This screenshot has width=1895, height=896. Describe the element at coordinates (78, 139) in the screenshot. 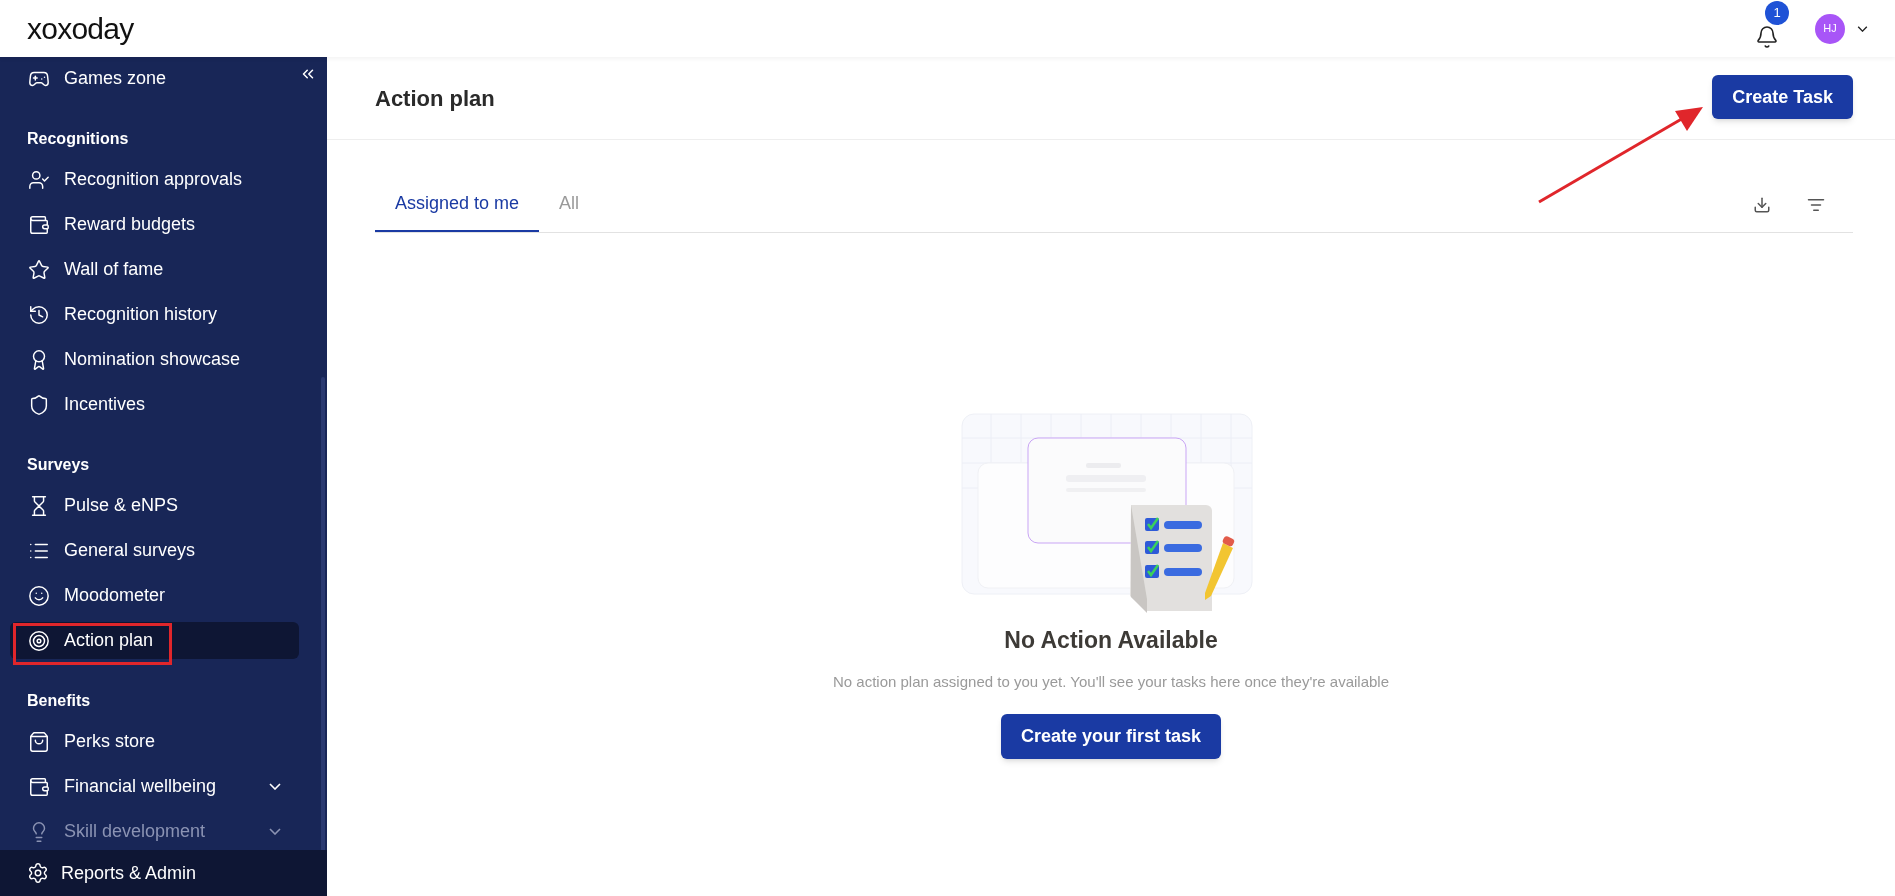

I see `section-heading: Recognitions` at that location.